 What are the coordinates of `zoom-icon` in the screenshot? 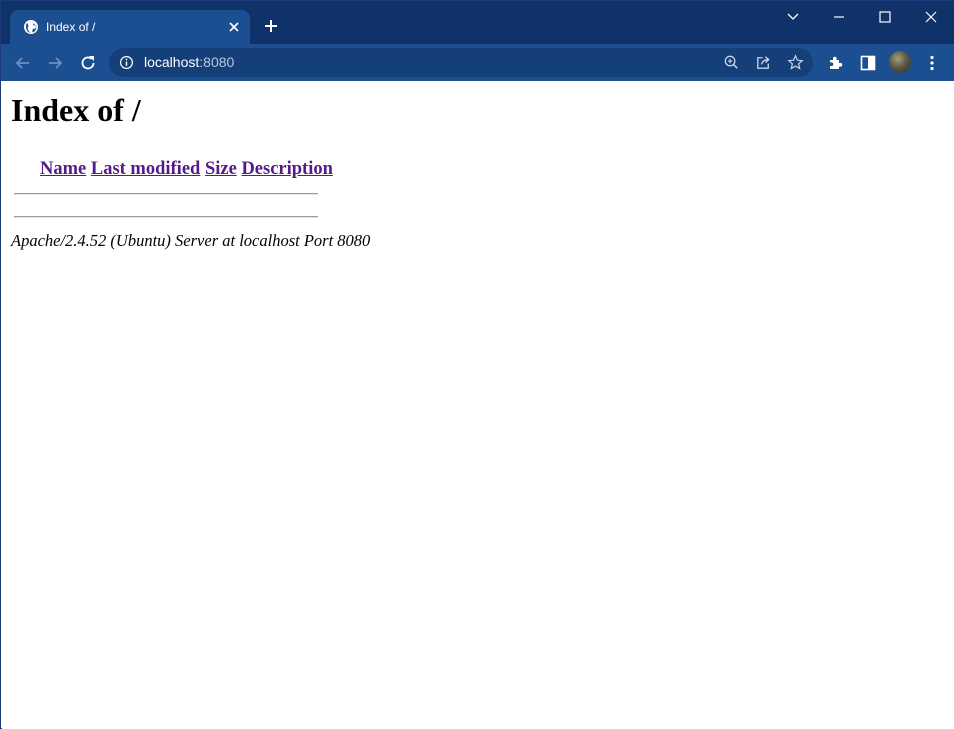 It's located at (731, 62).